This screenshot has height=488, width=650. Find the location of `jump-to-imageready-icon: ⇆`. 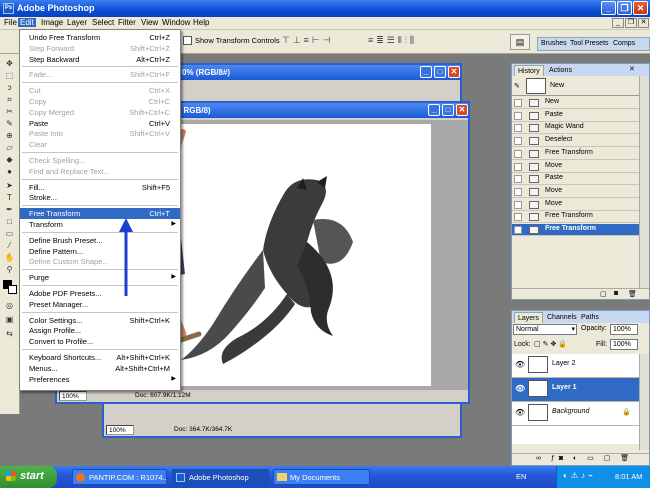

jump-to-imageready-icon: ⇆ is located at coordinates (9, 333).